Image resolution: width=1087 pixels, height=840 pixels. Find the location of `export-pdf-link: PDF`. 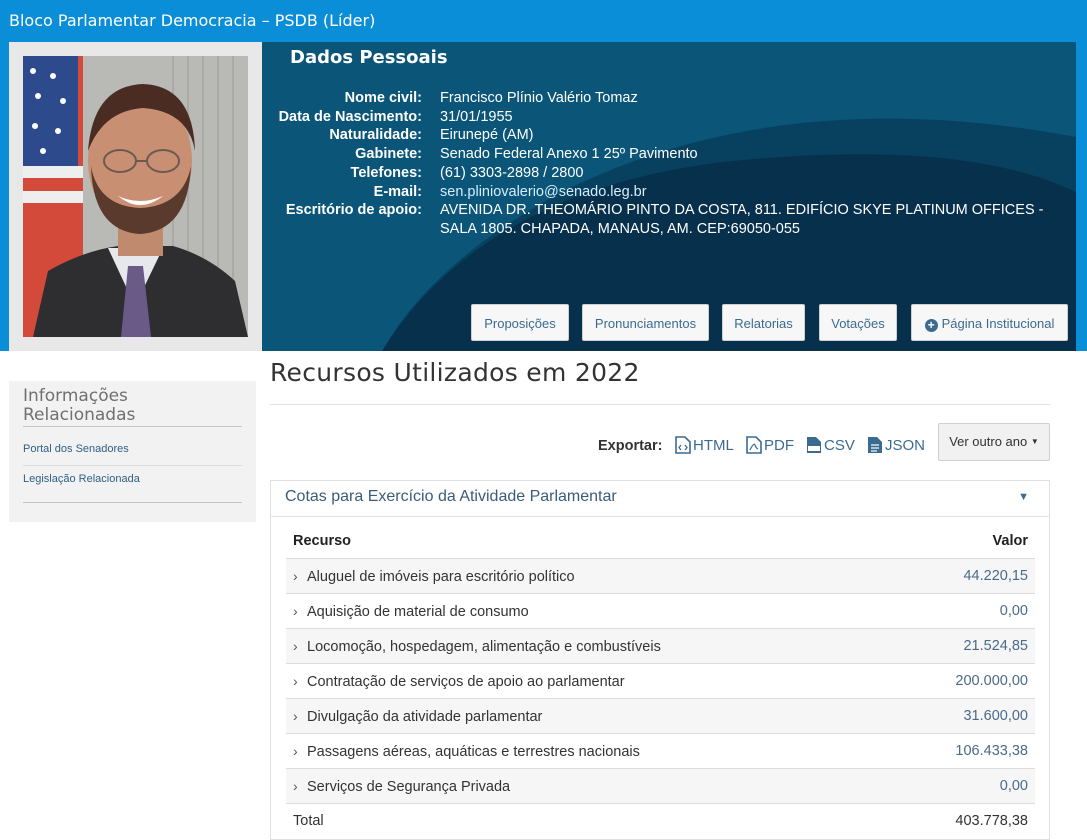

export-pdf-link: PDF is located at coordinates (770, 445).